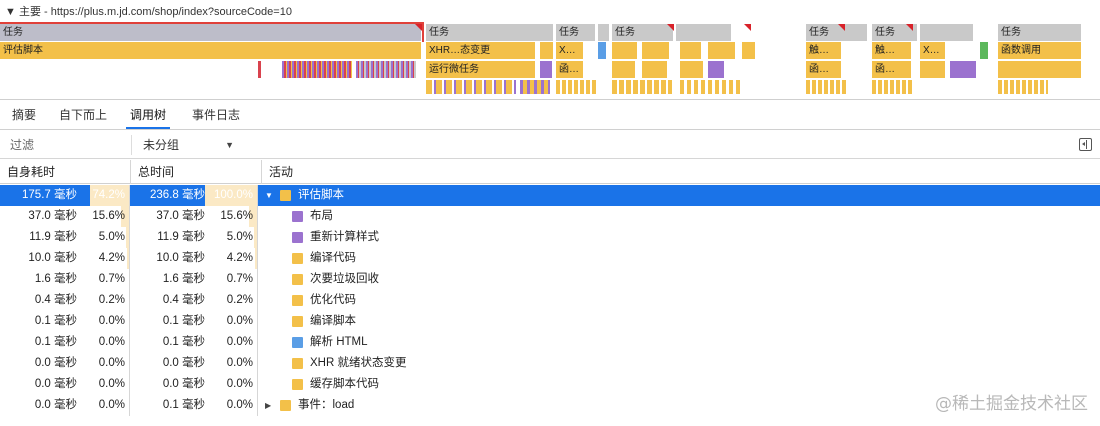 The width and height of the screenshot is (1100, 426). Describe the element at coordinates (677, 300) in the screenshot. I see `activity-cell: 优化代码` at that location.